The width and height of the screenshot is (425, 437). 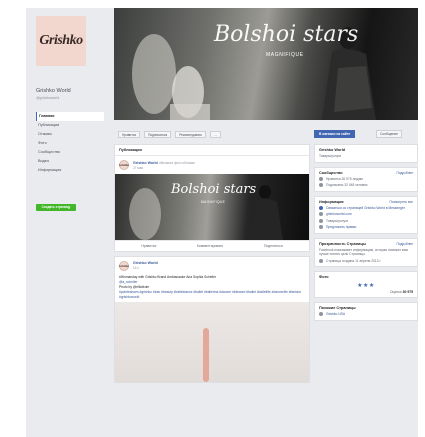 I want to click on followers-count: Подписаны 32 048 человек, so click(x=347, y=185).